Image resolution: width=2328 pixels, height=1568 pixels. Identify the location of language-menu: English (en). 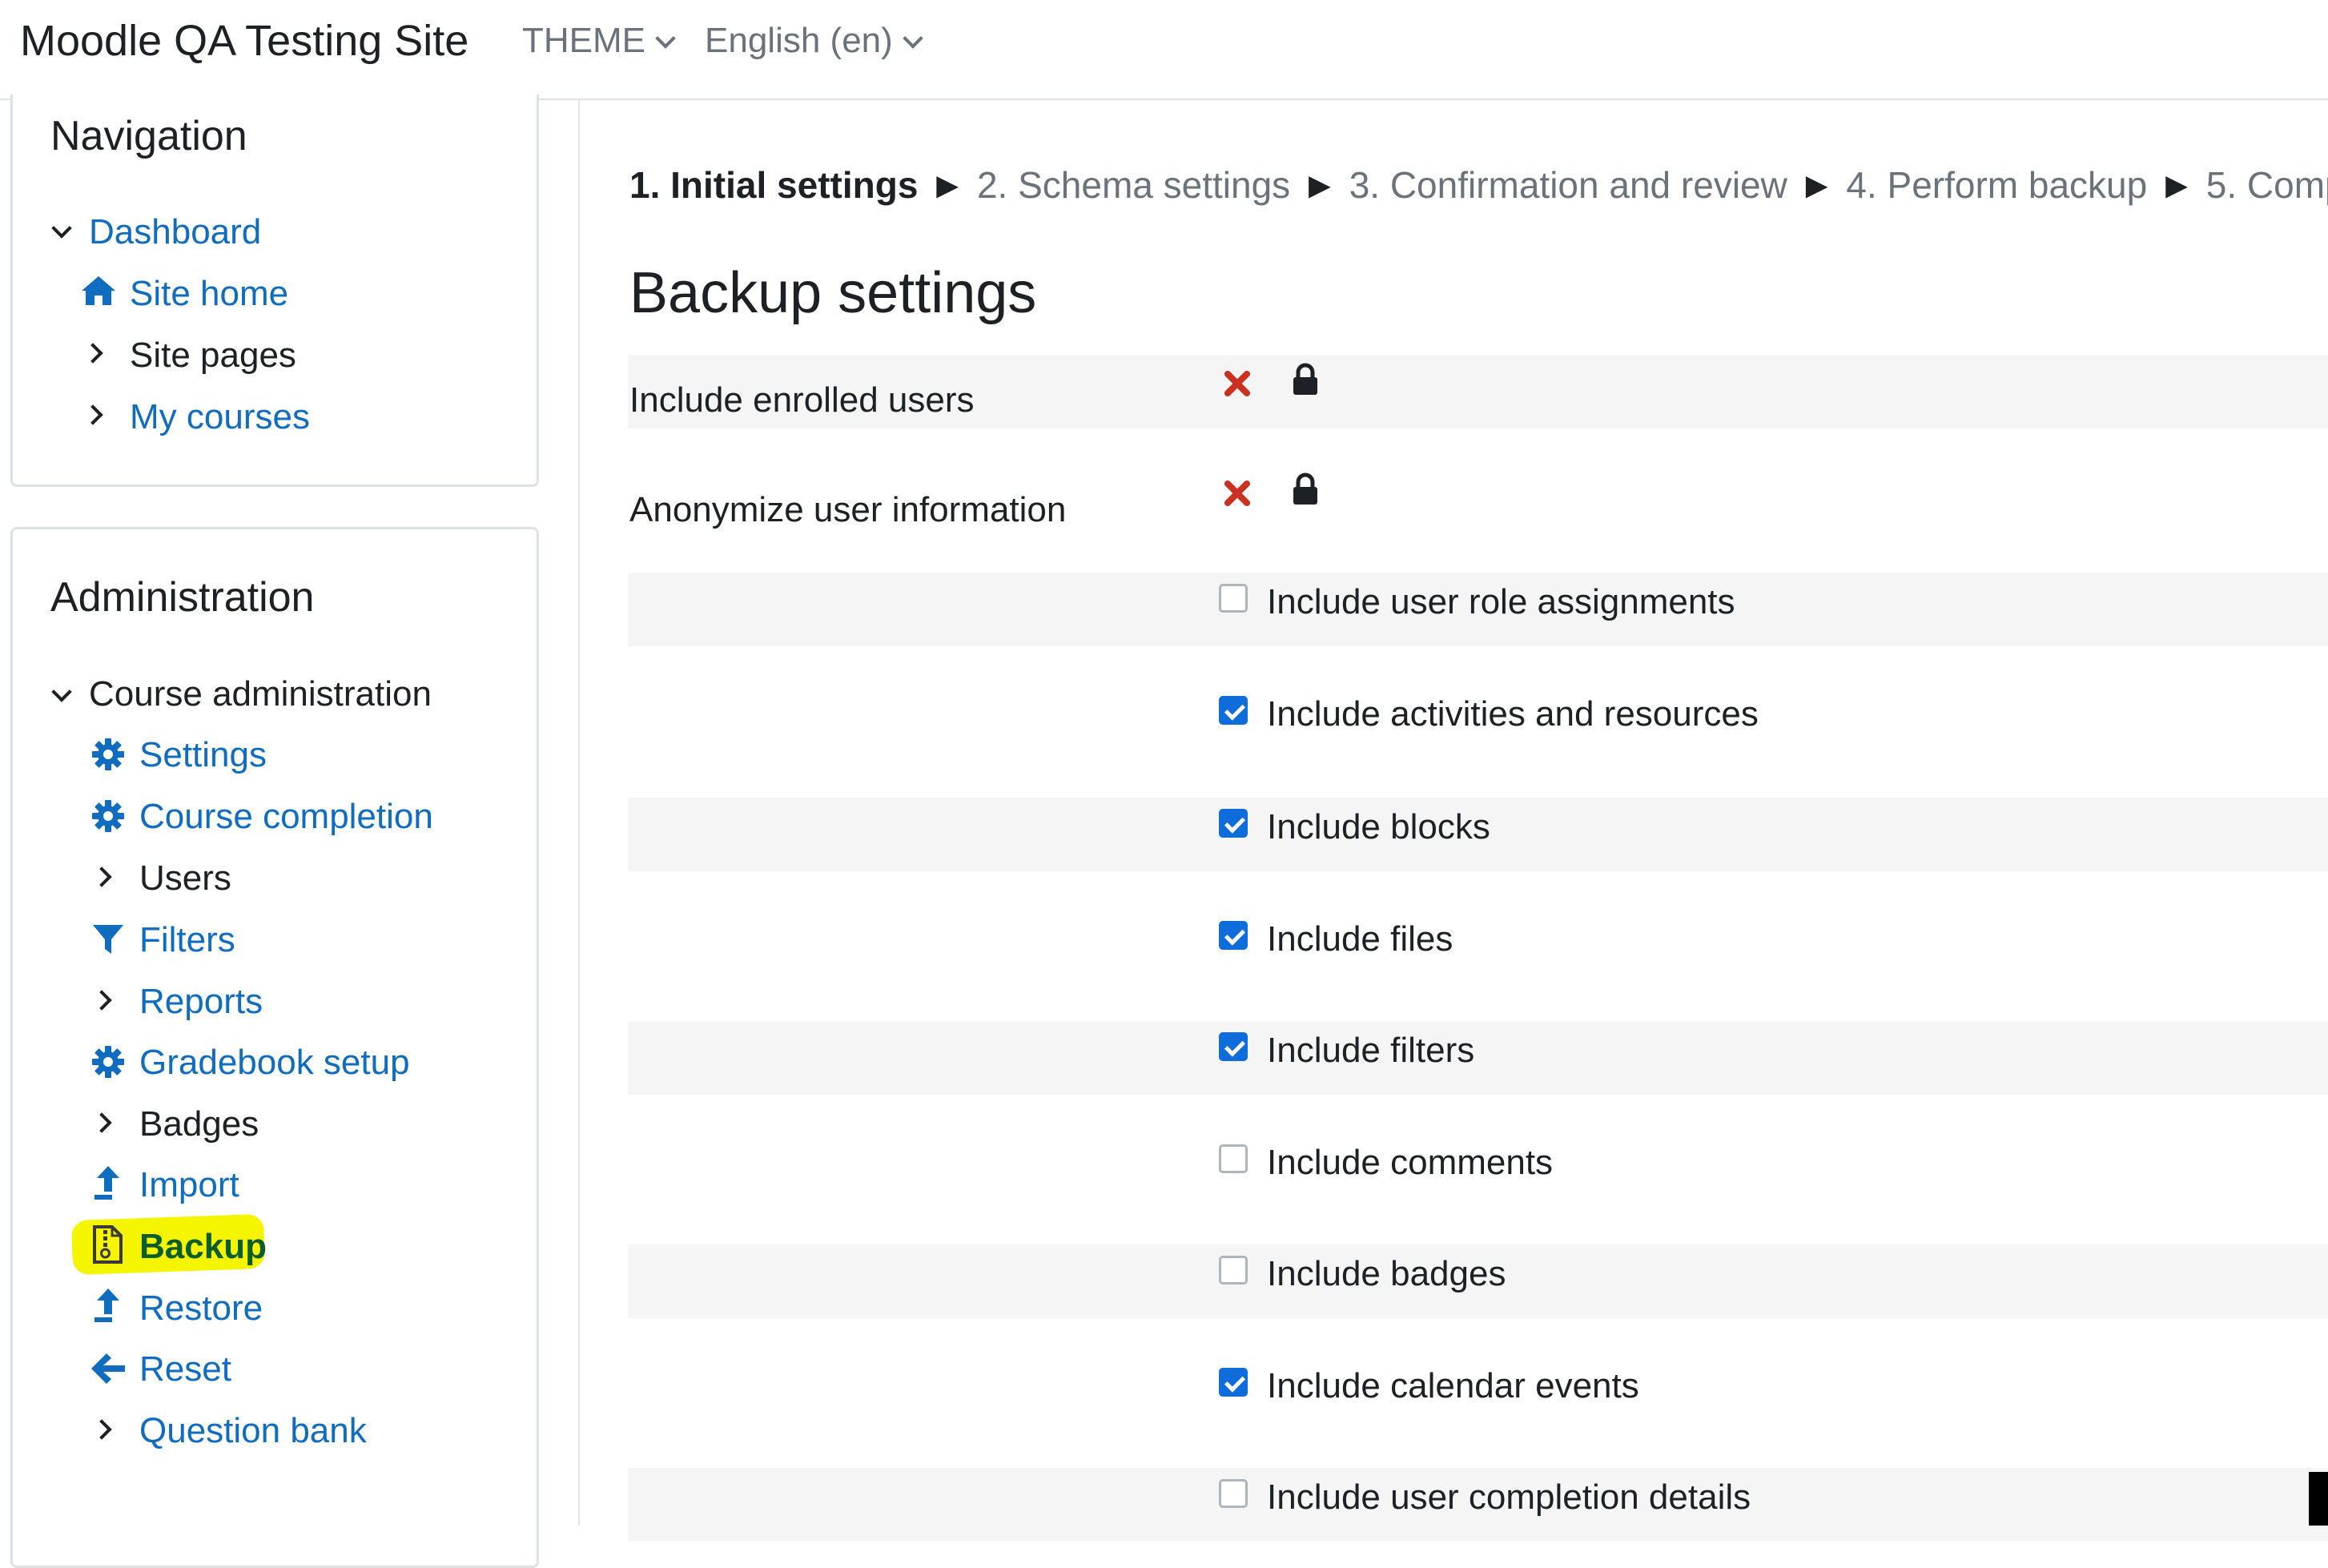
(814, 41).